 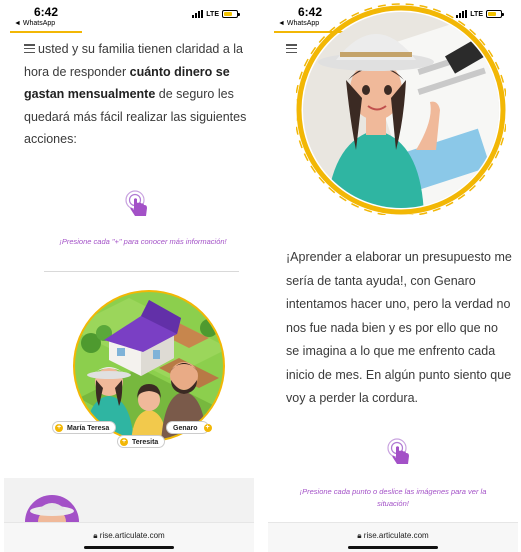 What do you see at coordinates (149, 365) in the screenshot?
I see `family-house-illustration` at bounding box center [149, 365].